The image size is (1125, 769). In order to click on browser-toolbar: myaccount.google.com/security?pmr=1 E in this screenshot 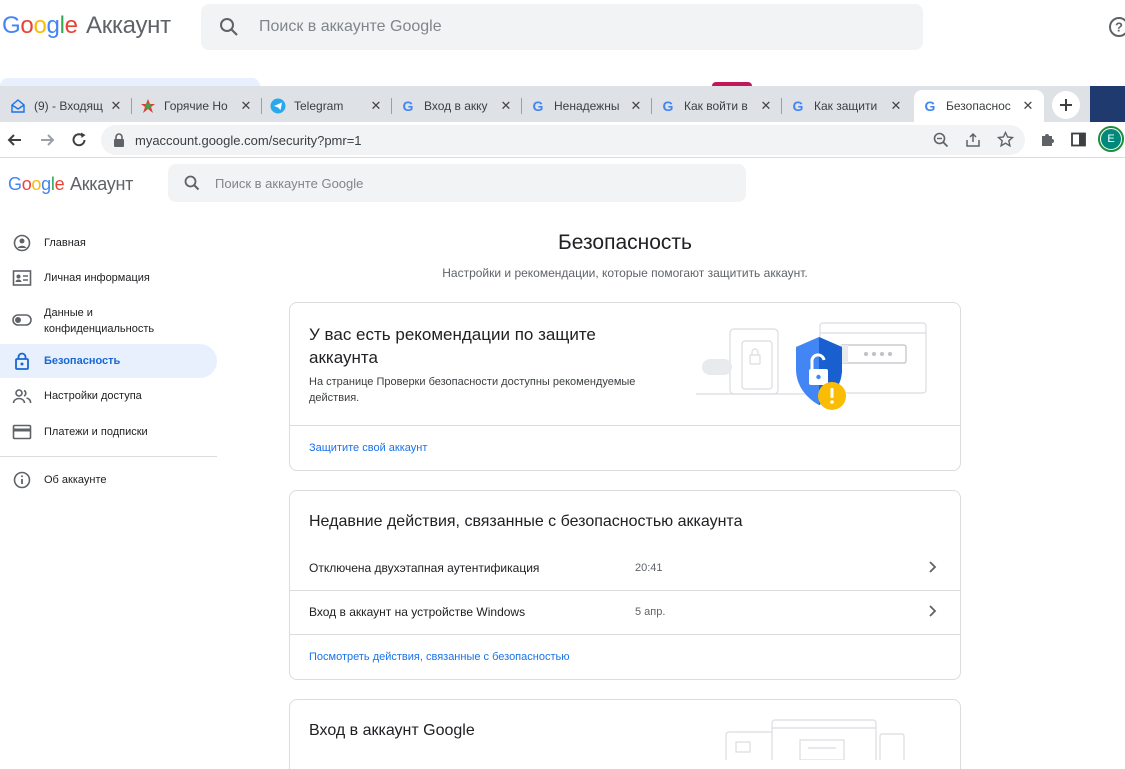, I will do `click(562, 140)`.